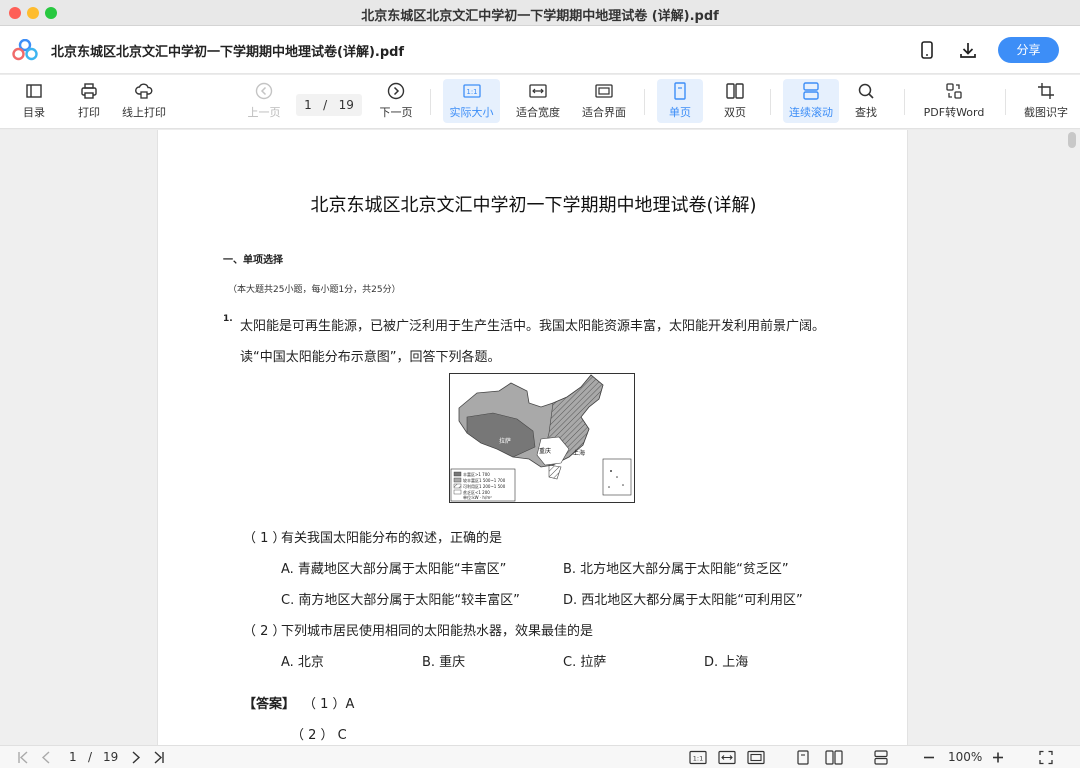  Describe the element at coordinates (1046, 757) in the screenshot. I see `fullscreen-icon` at that location.